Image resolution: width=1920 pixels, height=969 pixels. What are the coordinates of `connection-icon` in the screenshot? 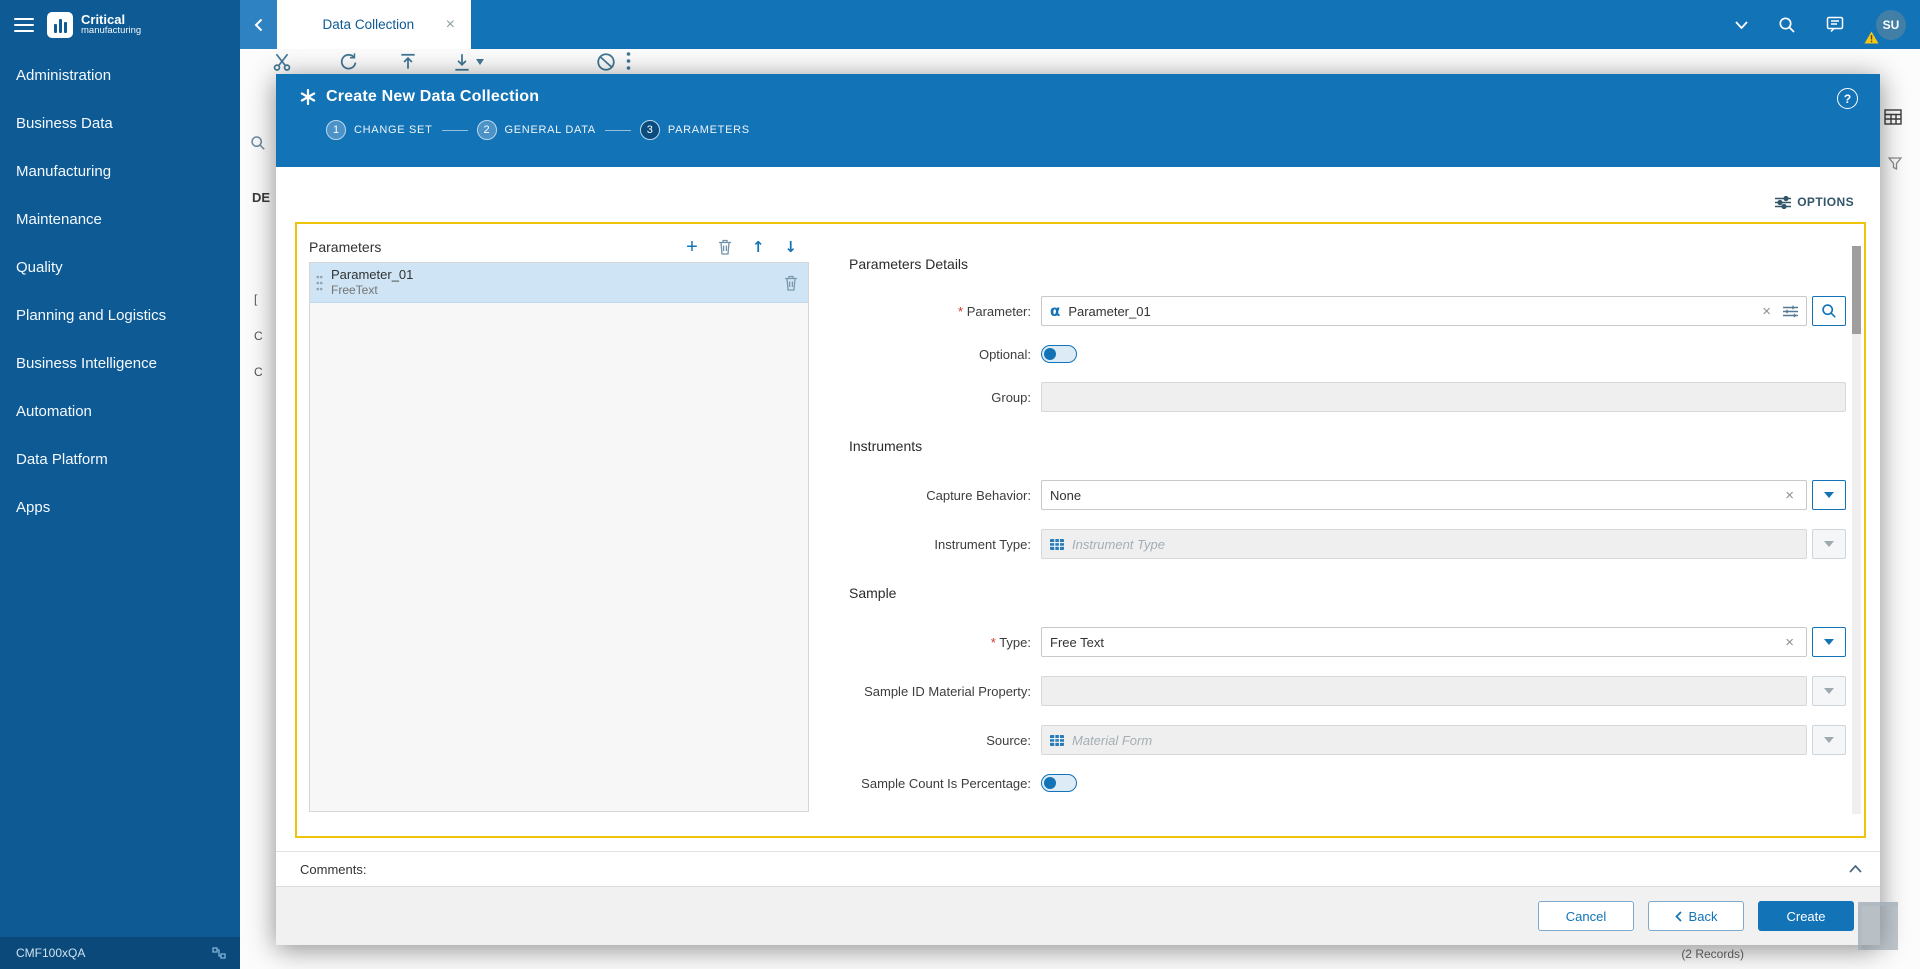 It's located at (219, 953).